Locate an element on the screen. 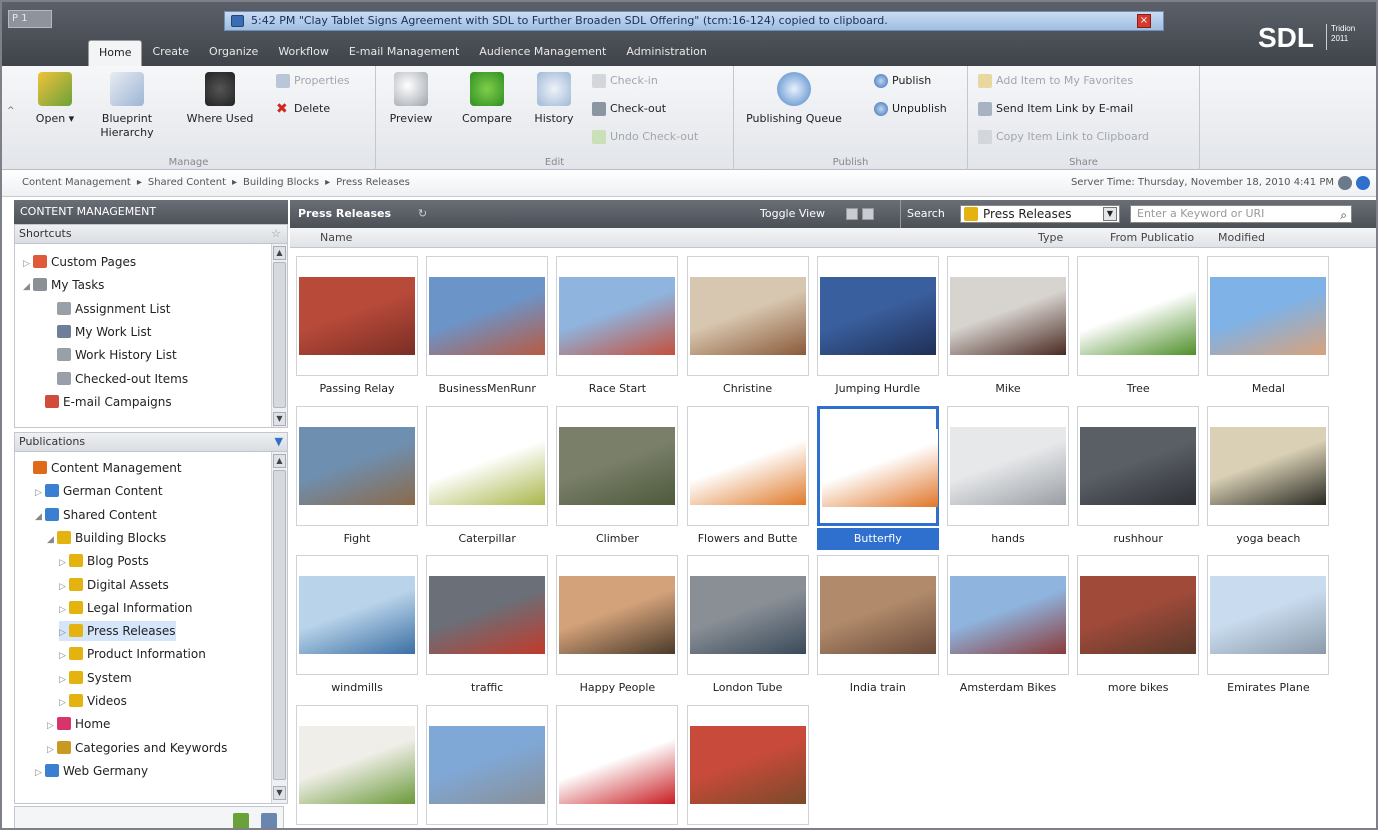 This screenshot has height=830, width=1378. refresh-icon: ↻ is located at coordinates (422, 214).